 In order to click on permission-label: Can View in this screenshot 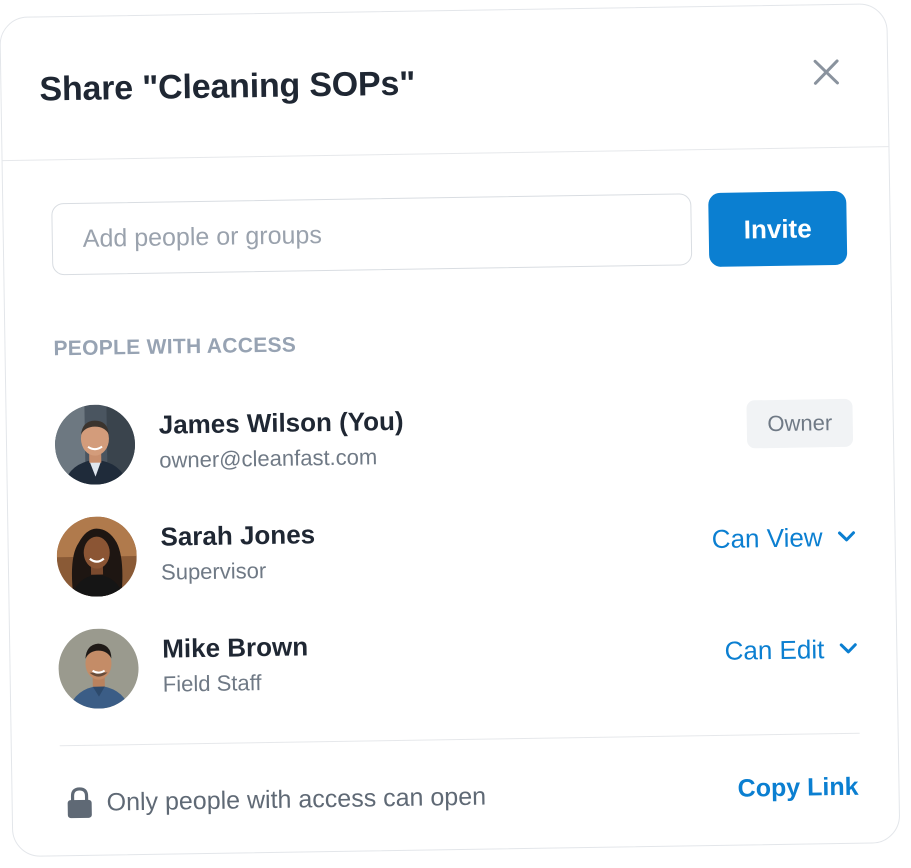, I will do `click(767, 537)`.